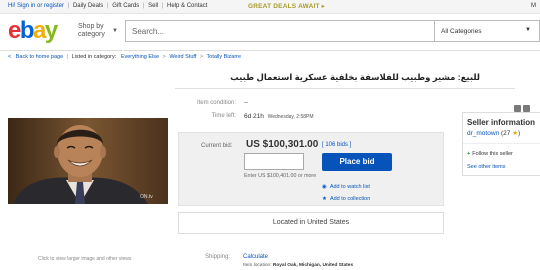 Image resolution: width=540 pixels, height=270 pixels. I want to click on logo-letter-b: b, so click(27, 30).